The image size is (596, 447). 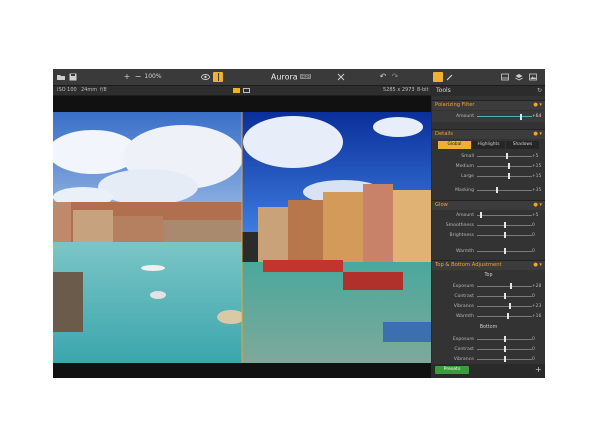 I want to click on canvas-padding-bottom, so click(x=242, y=370).